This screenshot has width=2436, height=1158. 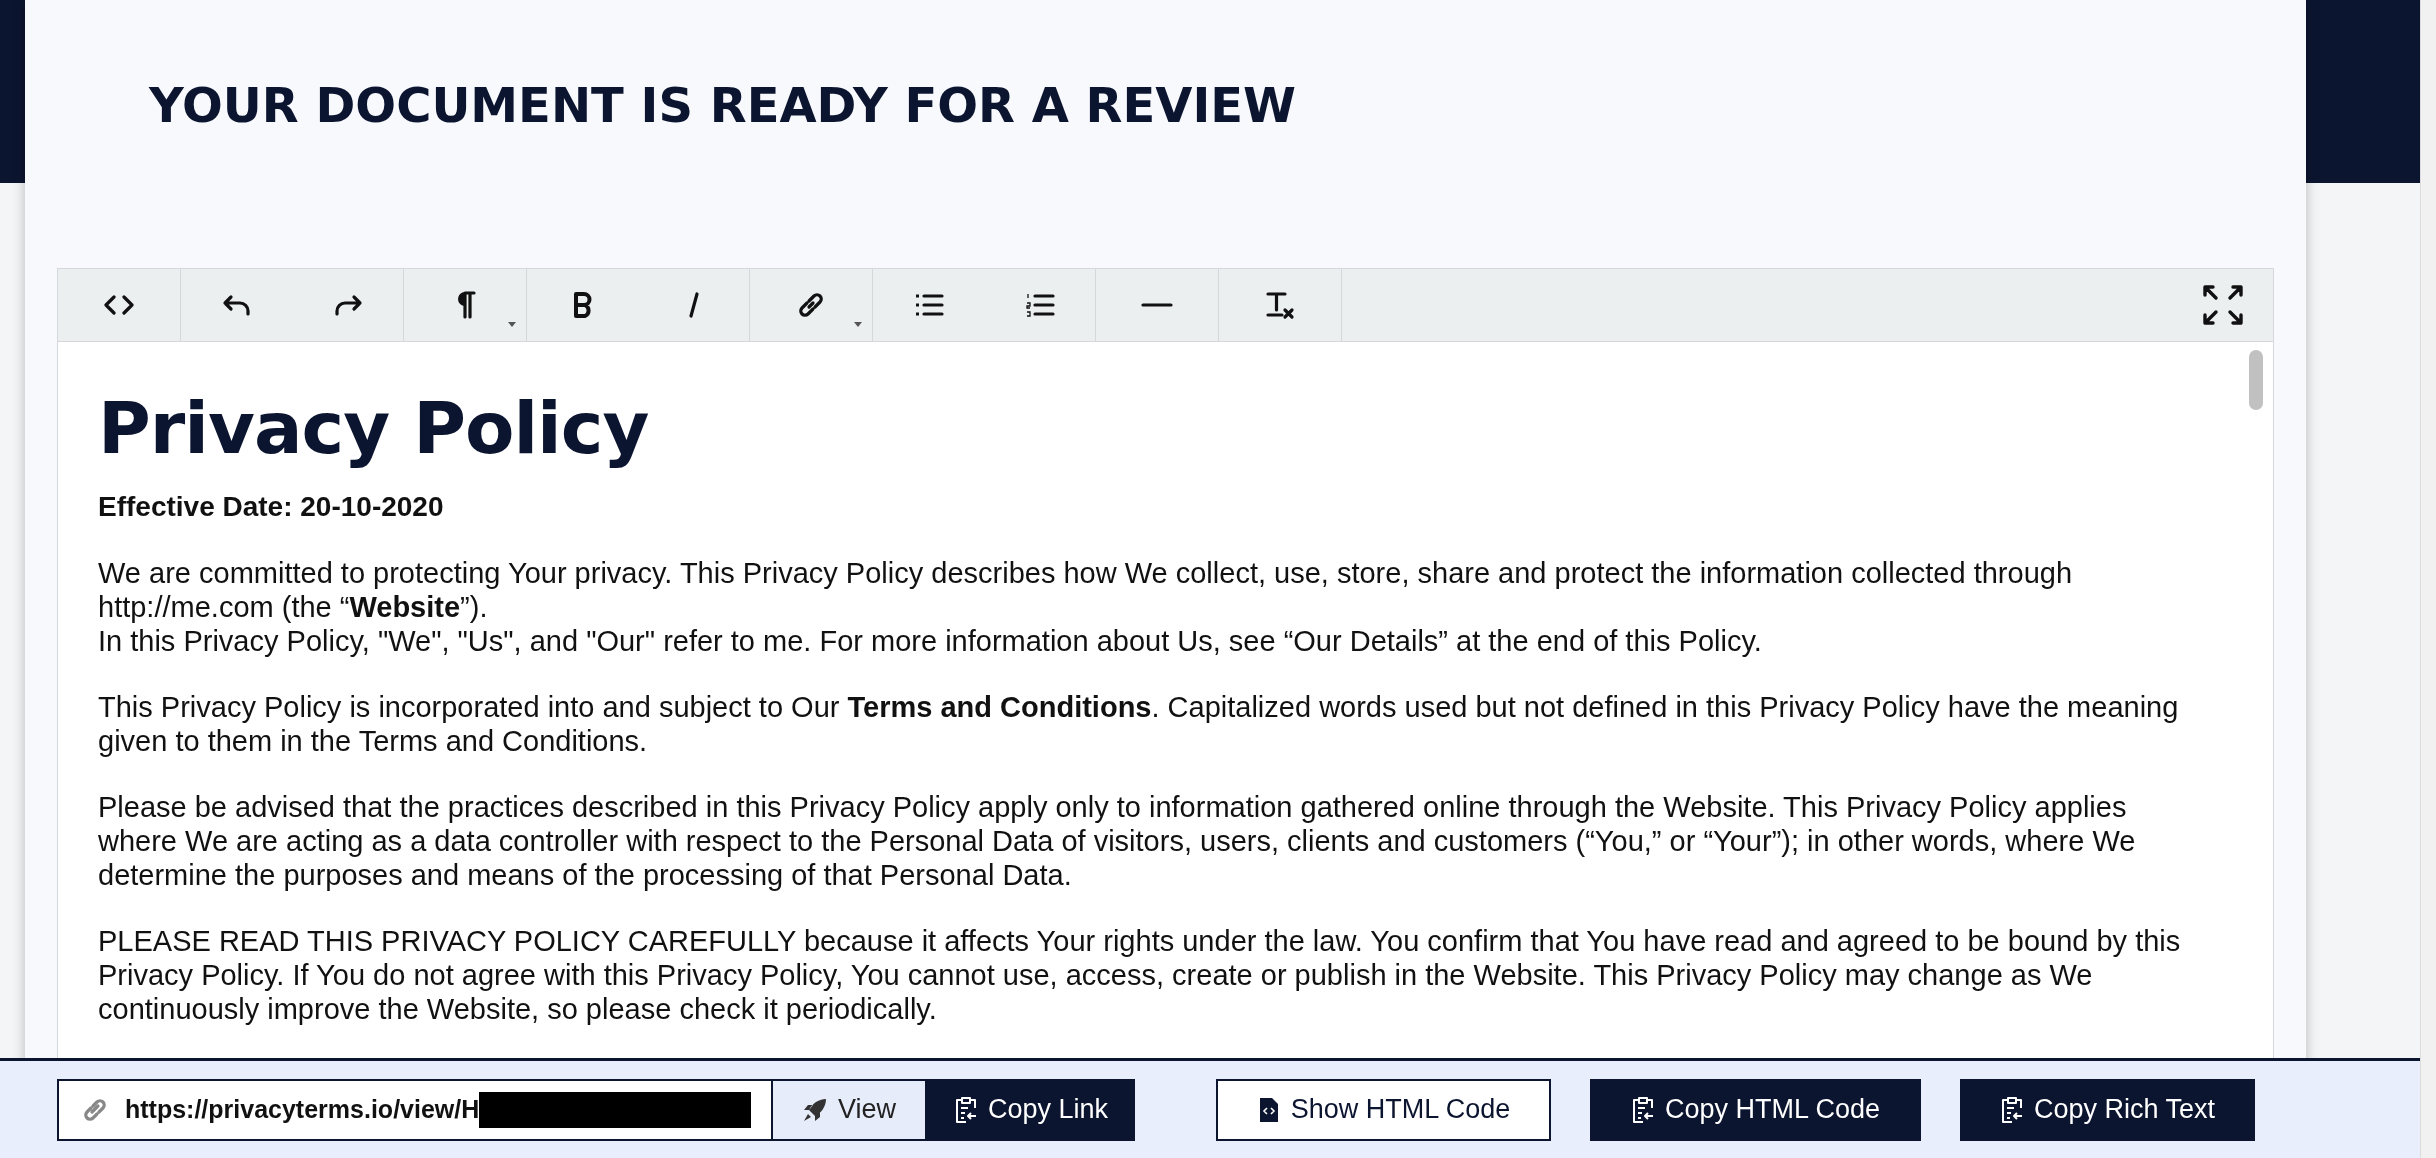 I want to click on code-icon, so click(x=119, y=305).